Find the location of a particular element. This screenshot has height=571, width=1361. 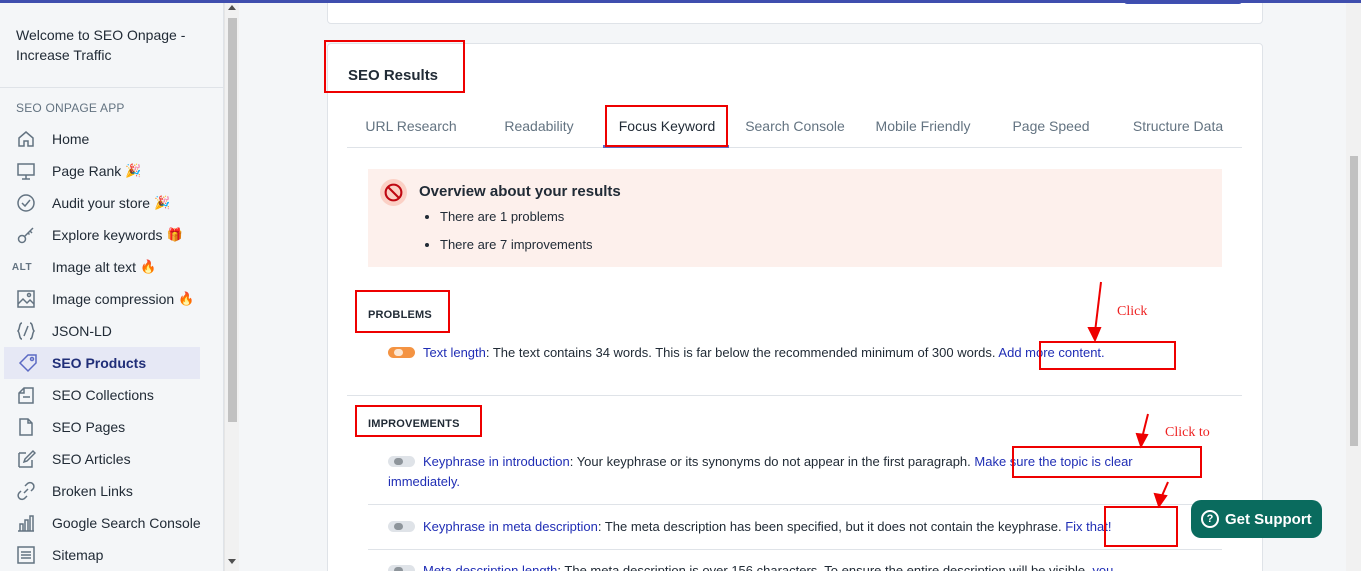

annotation-box-tab is located at coordinates (666, 126).